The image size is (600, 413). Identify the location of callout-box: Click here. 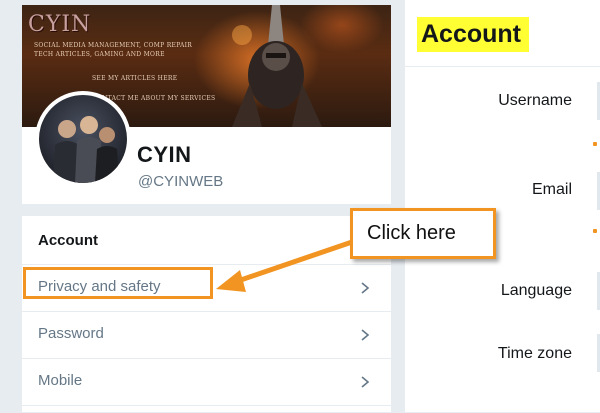
(423, 233).